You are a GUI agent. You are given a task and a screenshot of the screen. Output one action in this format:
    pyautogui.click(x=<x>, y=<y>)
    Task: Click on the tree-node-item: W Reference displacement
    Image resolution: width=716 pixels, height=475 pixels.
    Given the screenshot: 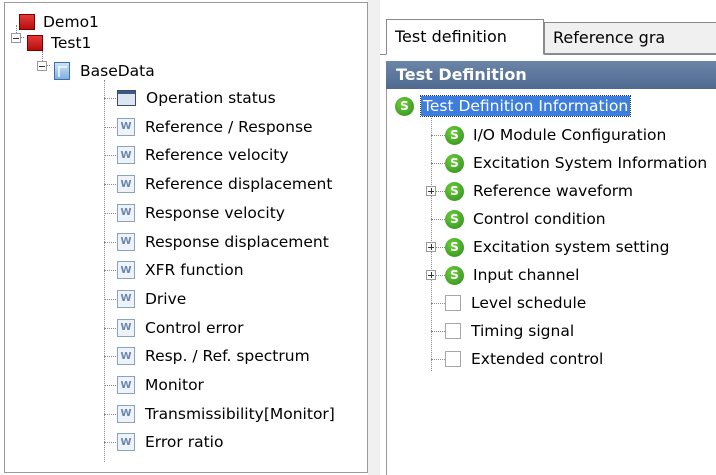 What is the action you would take?
    pyautogui.click(x=225, y=184)
    